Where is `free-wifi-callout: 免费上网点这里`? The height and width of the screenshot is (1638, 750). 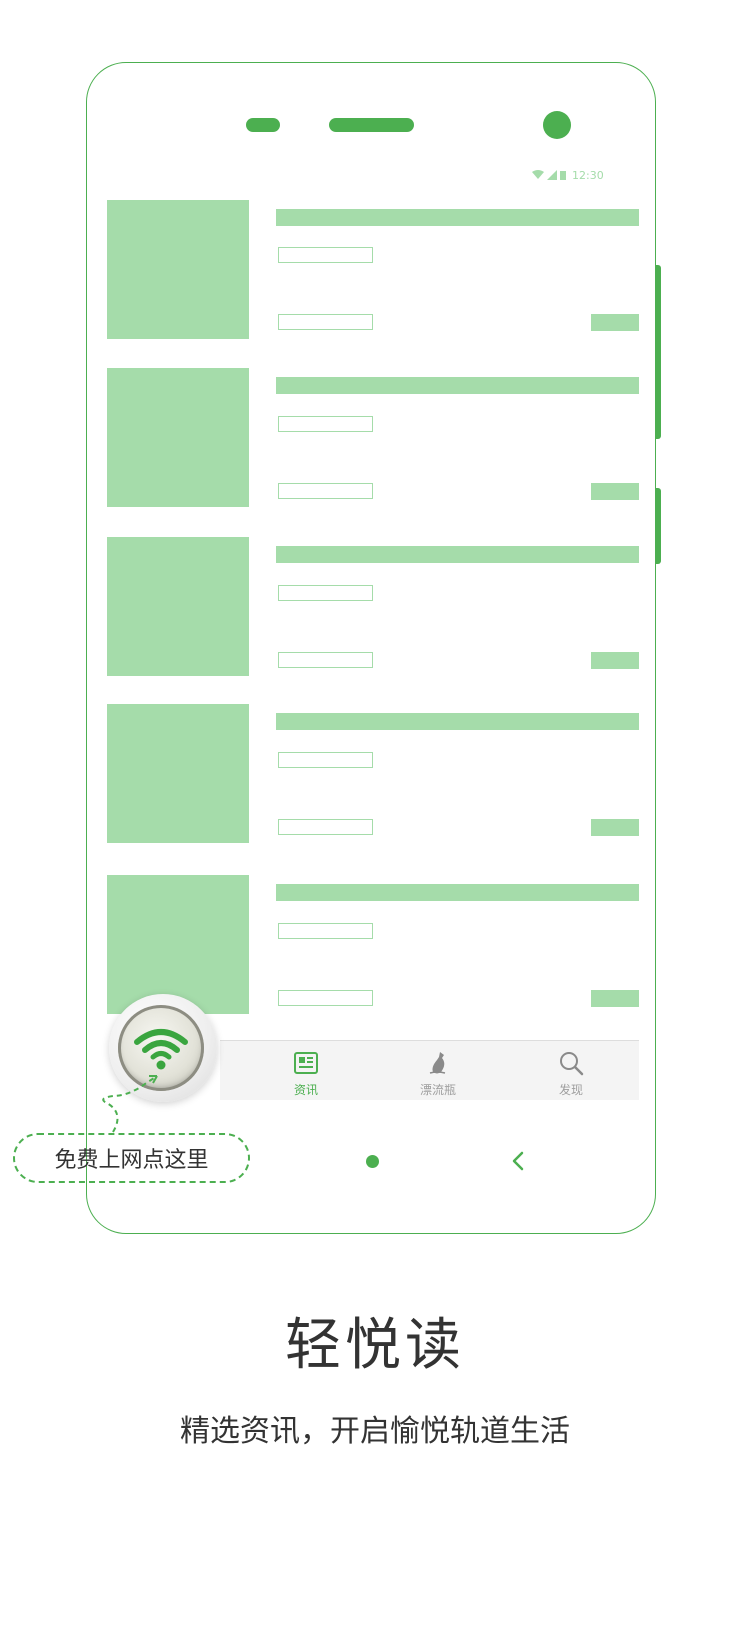
free-wifi-callout: 免费上网点这里 is located at coordinates (131, 1158).